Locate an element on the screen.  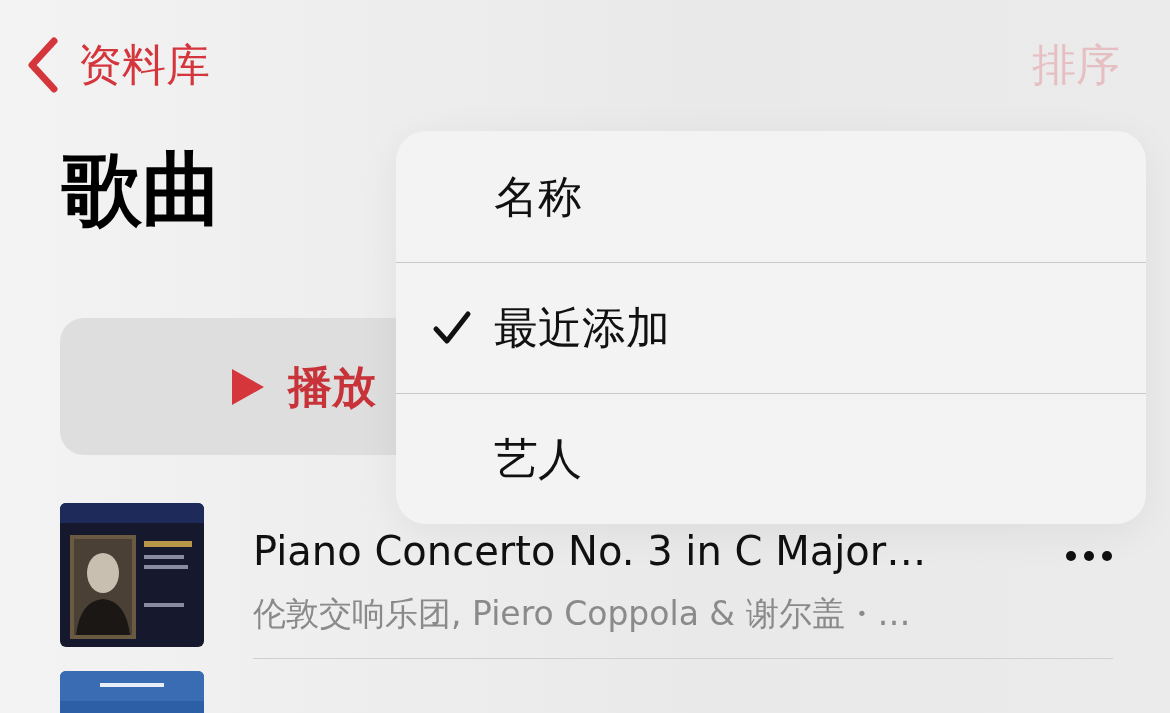
page-title: 歌曲 is located at coordinates (142, 190).